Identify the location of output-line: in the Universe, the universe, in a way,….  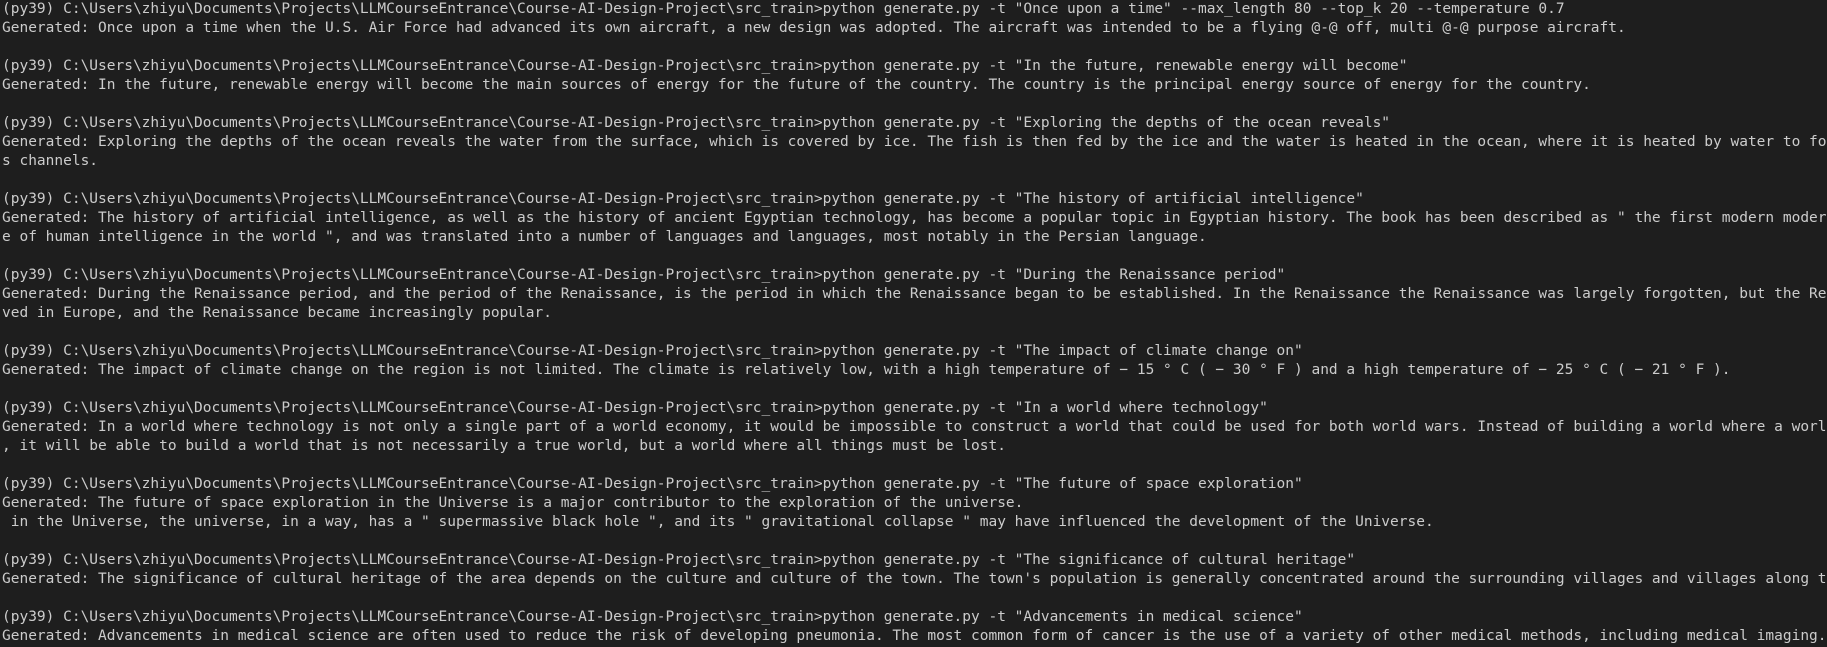
(718, 522).